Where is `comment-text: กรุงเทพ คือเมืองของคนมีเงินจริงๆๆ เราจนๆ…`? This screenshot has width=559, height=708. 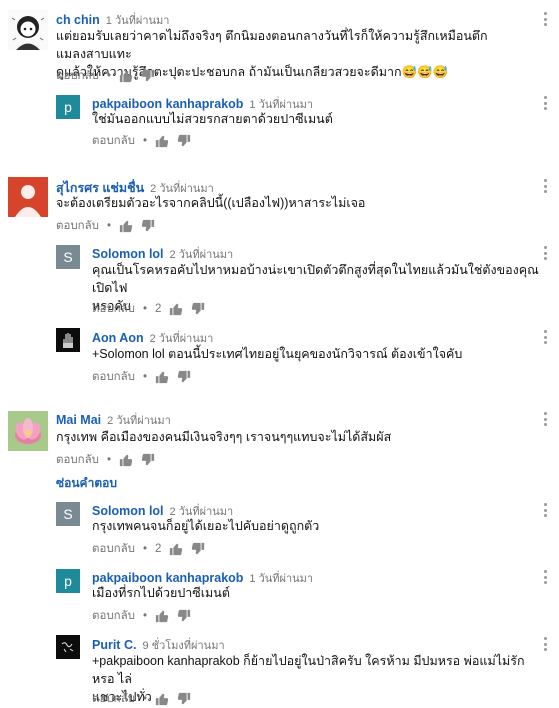 comment-text: กรุงเทพ คือเมืองของคนมีเงินจริงๆๆ เราจนๆ… is located at coordinates (224, 437).